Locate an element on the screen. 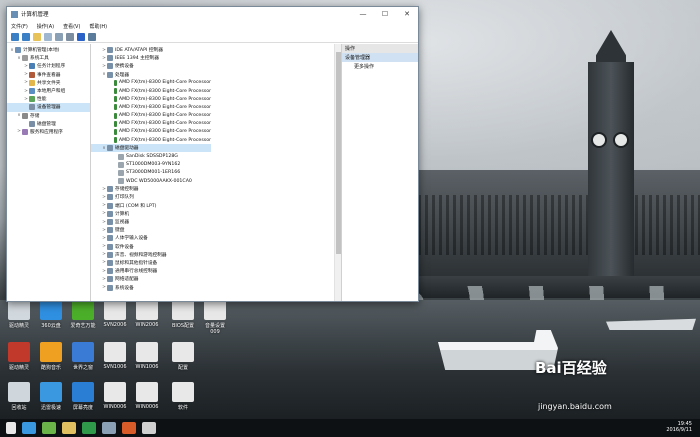 Image resolution: width=700 pixels, height=437 pixels. device-tree-item: > 键盘 is located at coordinates (151, 230).